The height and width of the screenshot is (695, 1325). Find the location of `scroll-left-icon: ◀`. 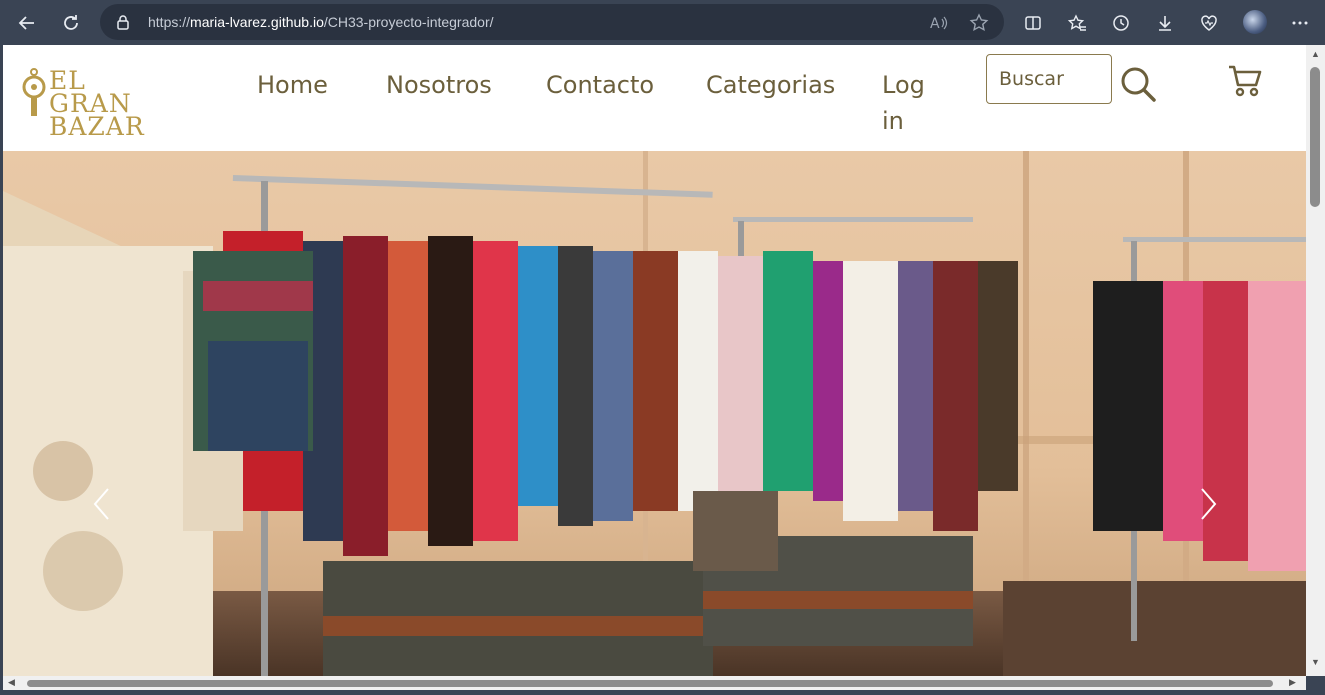

scroll-left-icon: ◀ is located at coordinates (11, 682).